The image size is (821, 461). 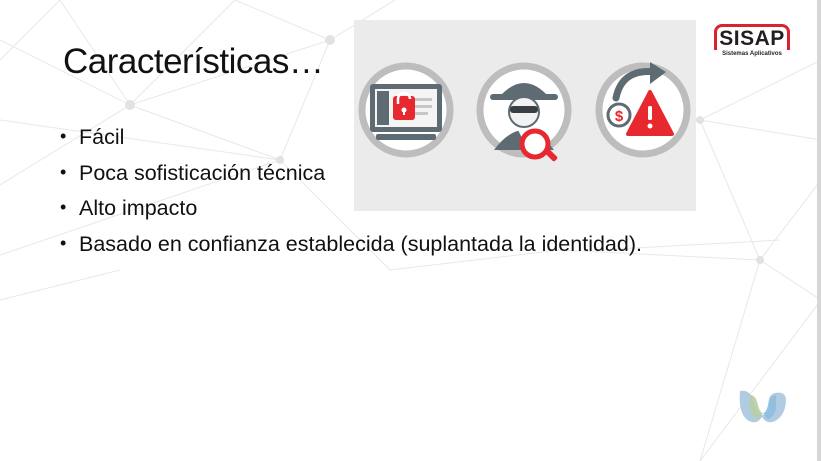 What do you see at coordinates (524, 112) in the screenshot?
I see `hacker-magnifier-icon` at bounding box center [524, 112].